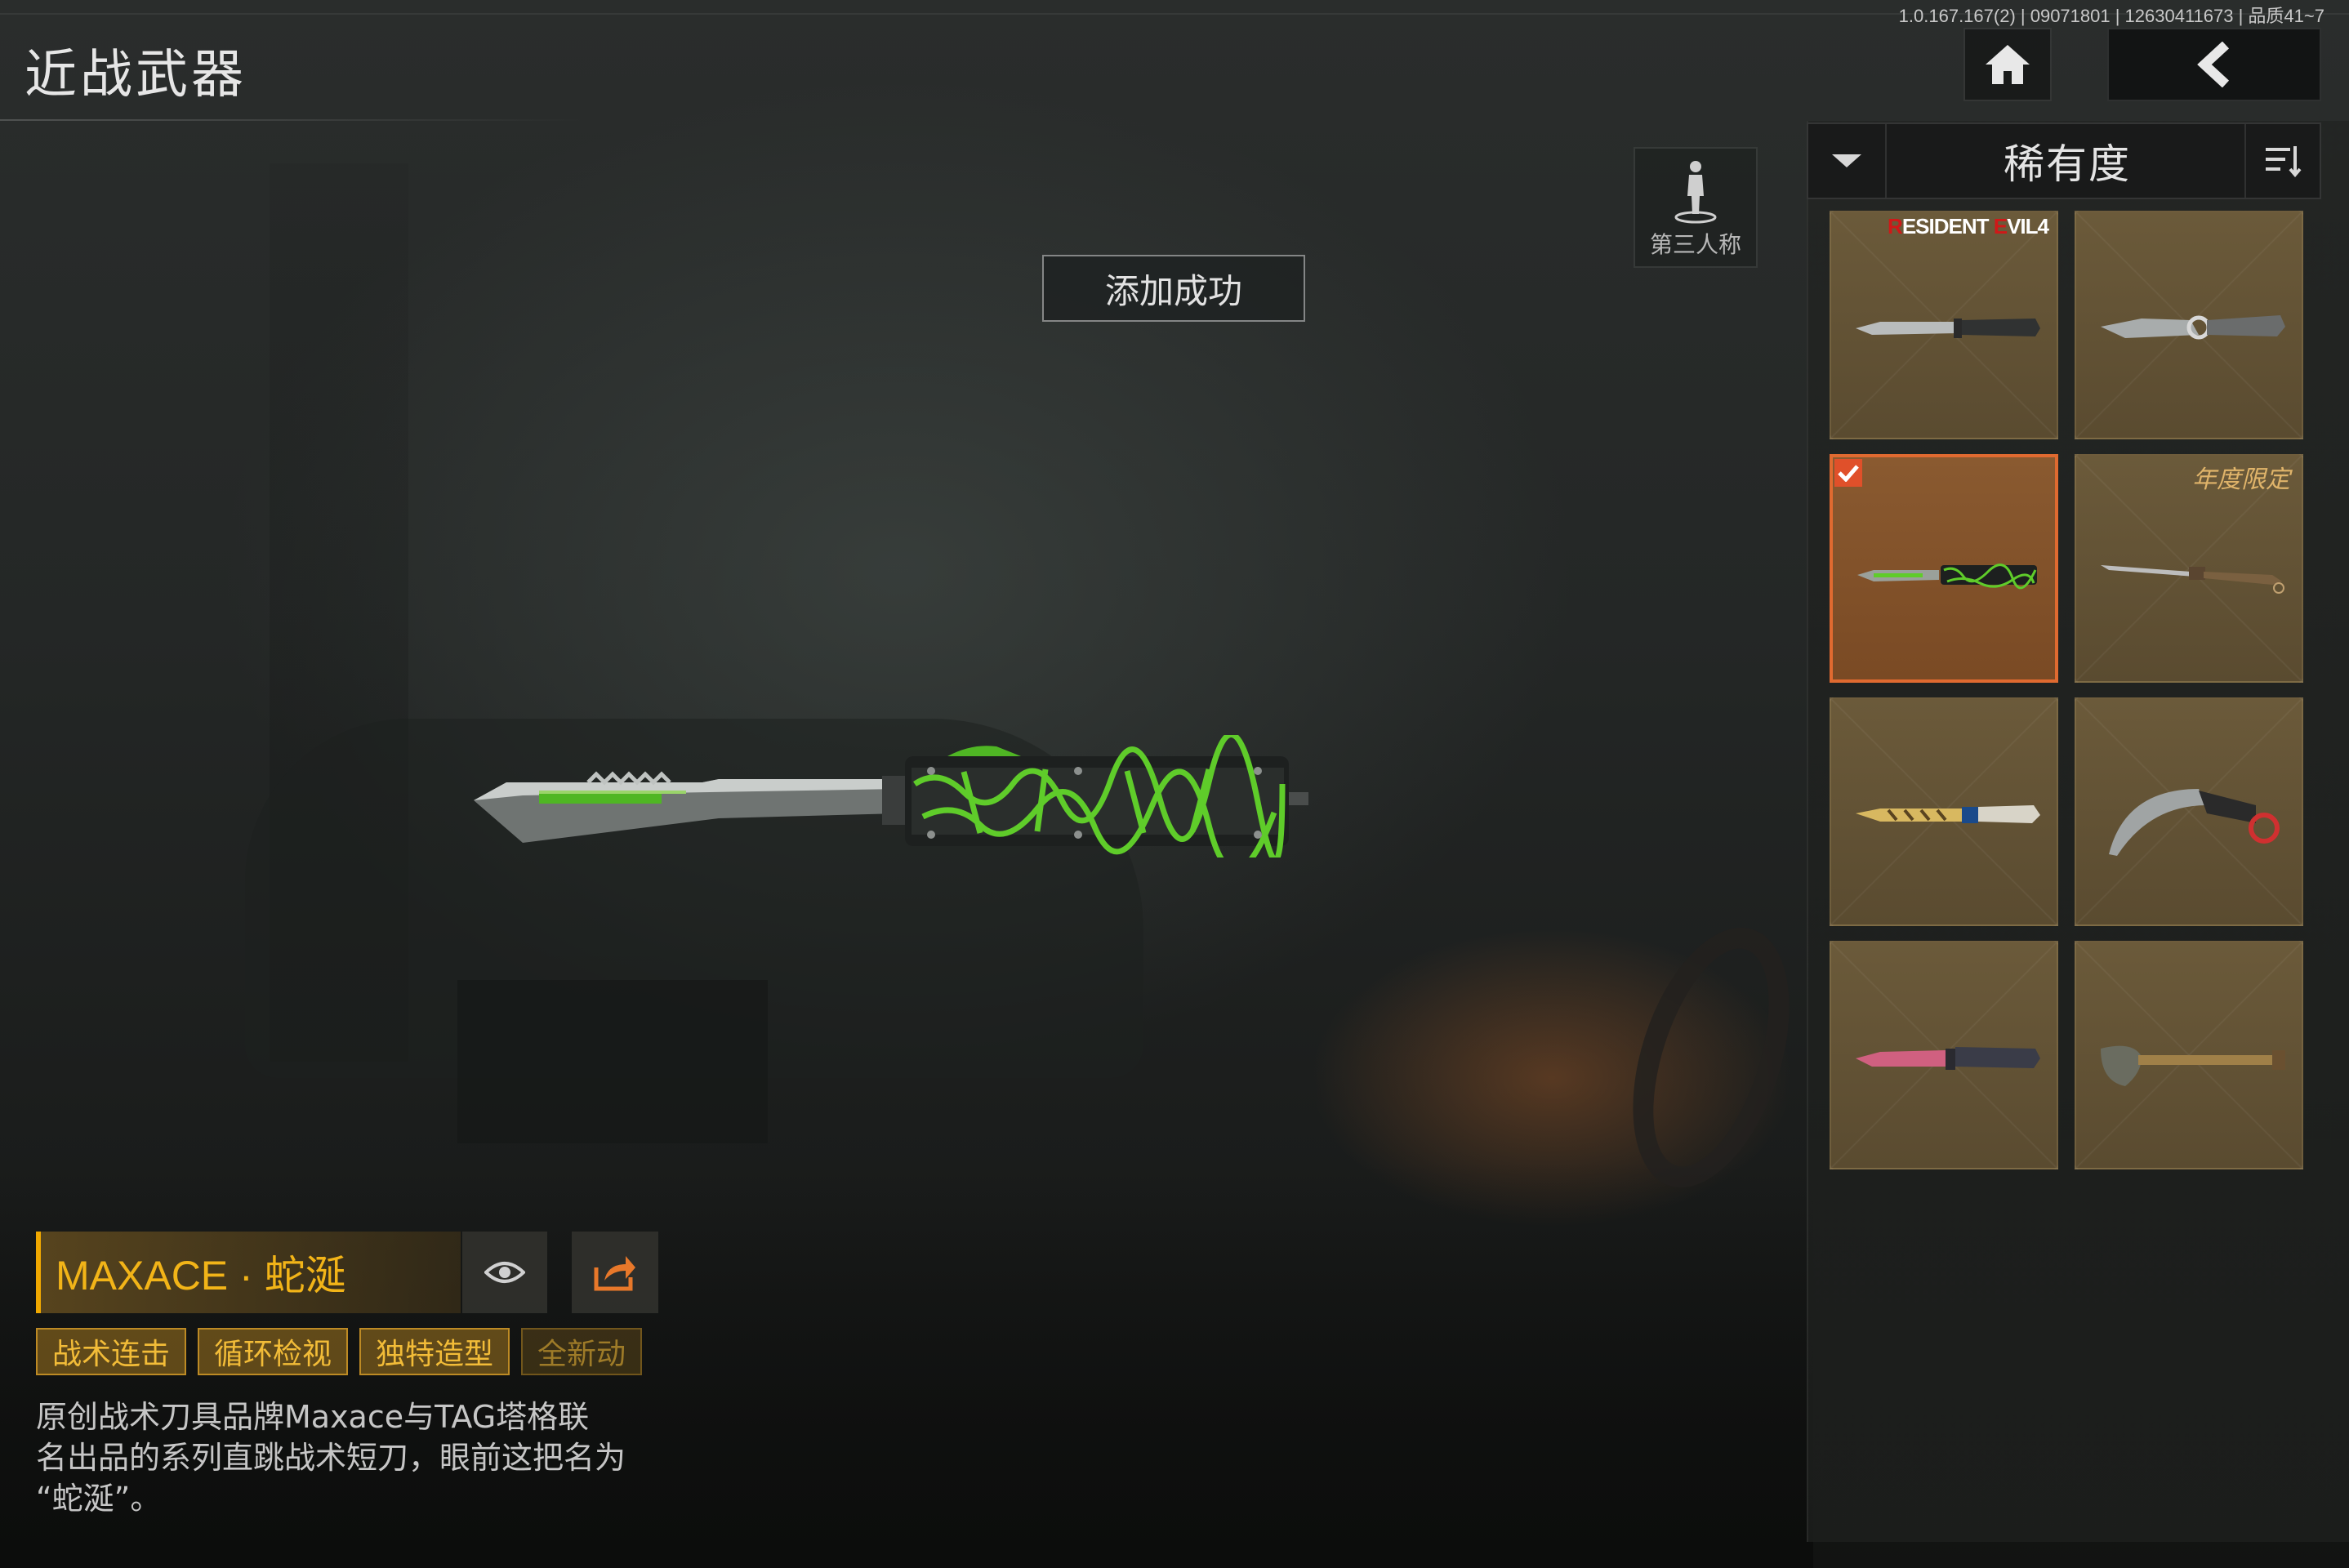  I want to click on inventory-item-butterfly-knife, so click(1944, 811).